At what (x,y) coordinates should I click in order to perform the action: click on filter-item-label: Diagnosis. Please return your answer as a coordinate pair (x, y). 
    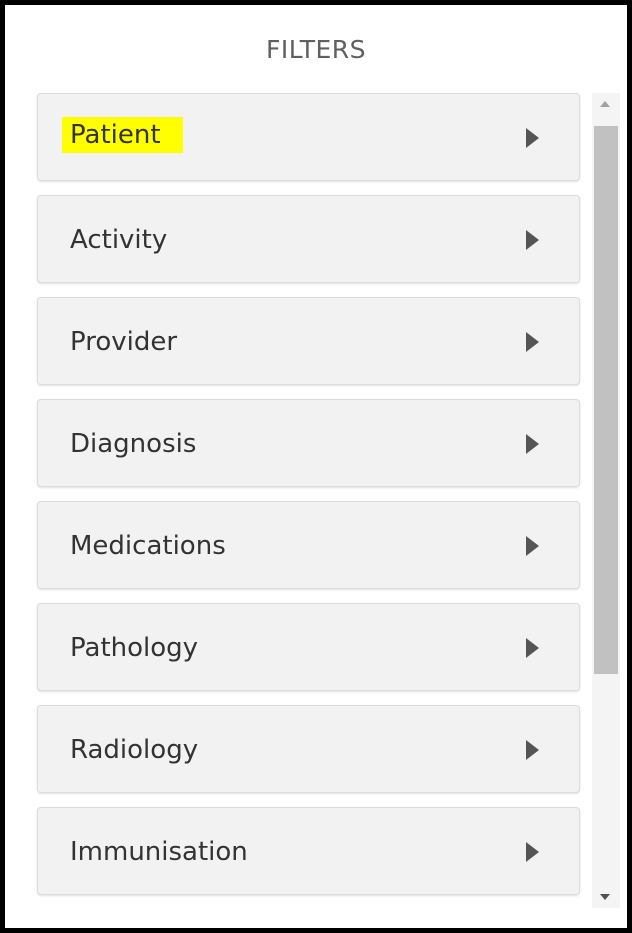
    Looking at the image, I should click on (133, 444).